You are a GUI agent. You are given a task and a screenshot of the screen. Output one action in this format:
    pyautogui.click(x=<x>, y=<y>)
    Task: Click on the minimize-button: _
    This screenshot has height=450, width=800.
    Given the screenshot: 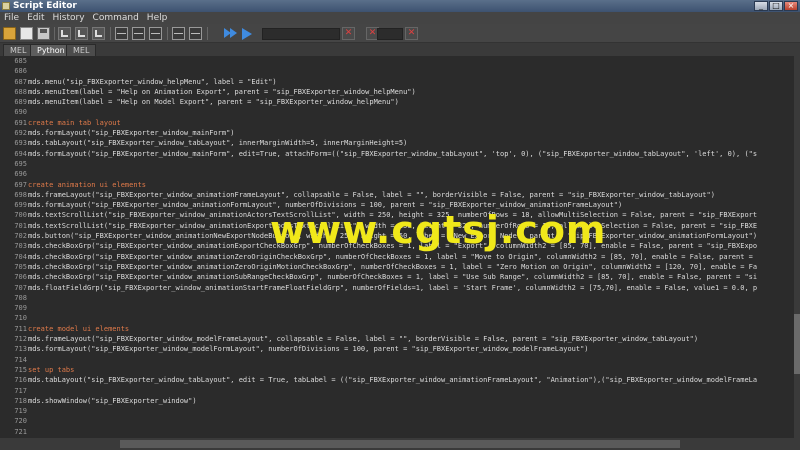 What is the action you would take?
    pyautogui.click(x=761, y=6)
    